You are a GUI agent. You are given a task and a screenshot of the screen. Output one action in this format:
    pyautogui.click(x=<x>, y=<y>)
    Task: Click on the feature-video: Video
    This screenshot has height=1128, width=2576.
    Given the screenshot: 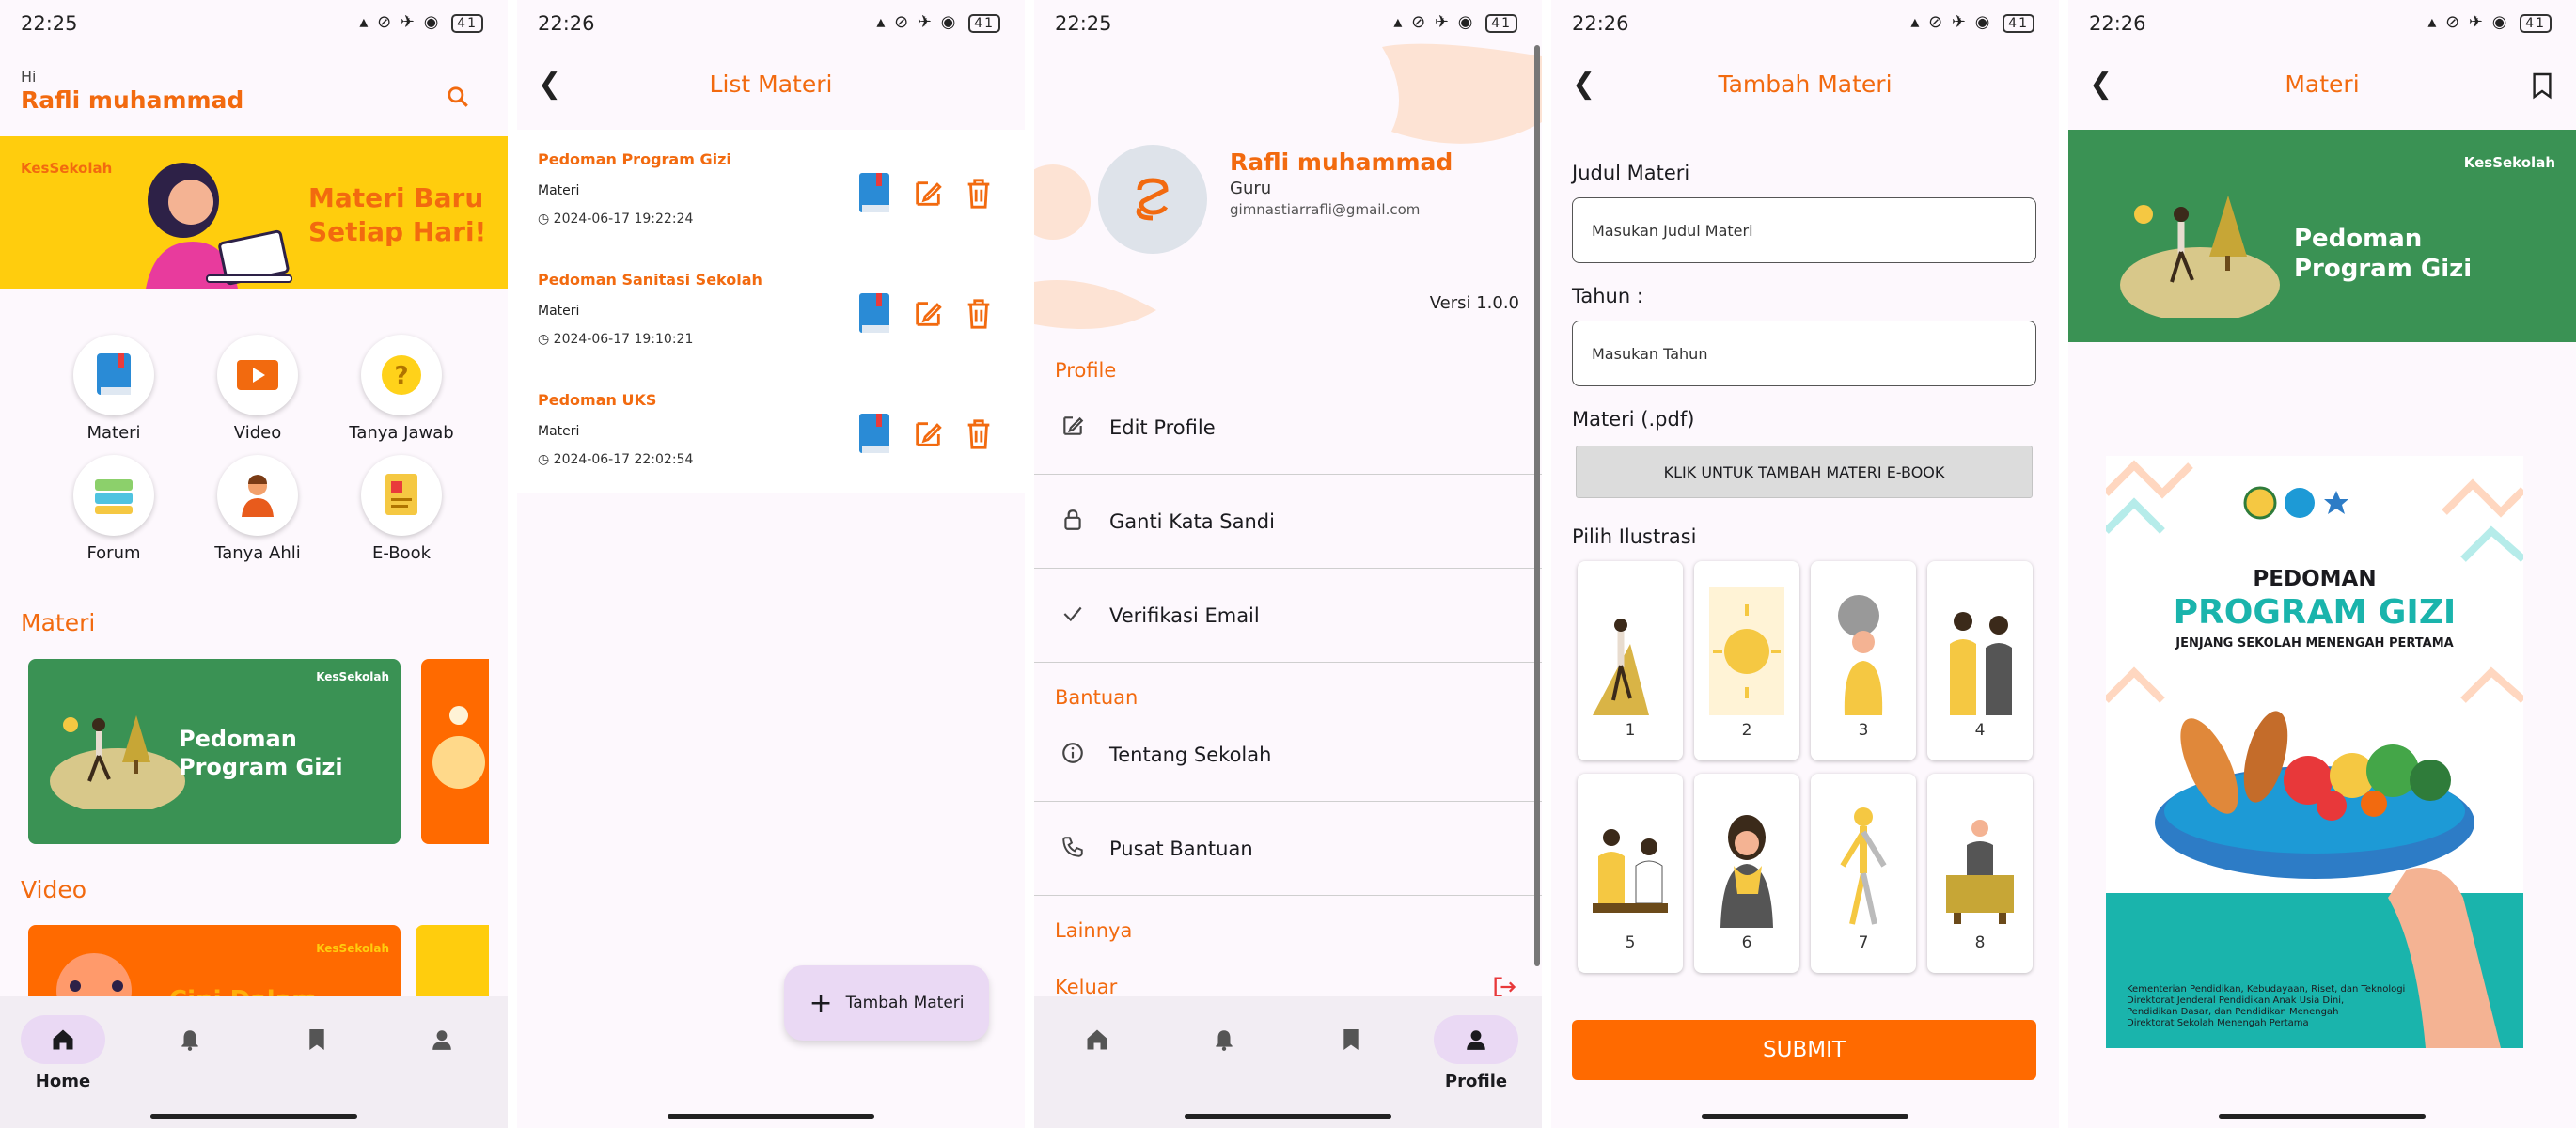 What is the action you would take?
    pyautogui.click(x=258, y=389)
    